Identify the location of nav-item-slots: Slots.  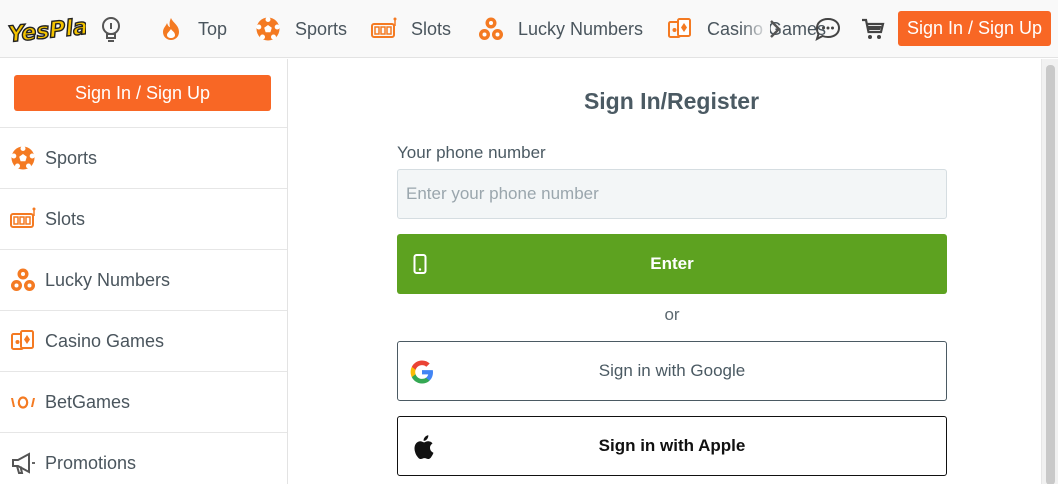
(411, 29).